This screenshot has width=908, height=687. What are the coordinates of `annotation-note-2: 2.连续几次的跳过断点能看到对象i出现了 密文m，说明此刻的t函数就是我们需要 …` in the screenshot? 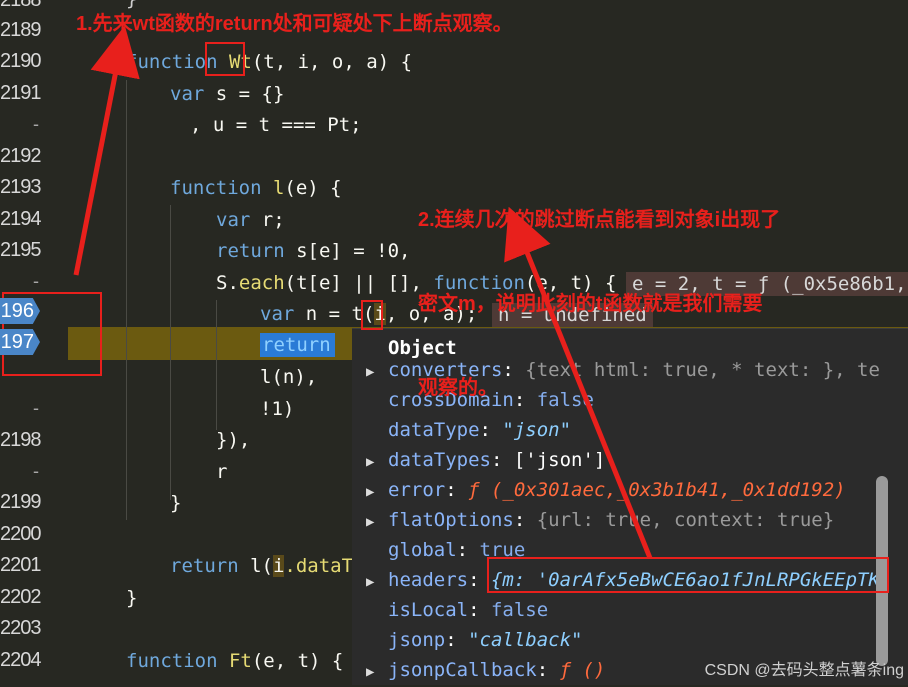 It's located at (599, 304).